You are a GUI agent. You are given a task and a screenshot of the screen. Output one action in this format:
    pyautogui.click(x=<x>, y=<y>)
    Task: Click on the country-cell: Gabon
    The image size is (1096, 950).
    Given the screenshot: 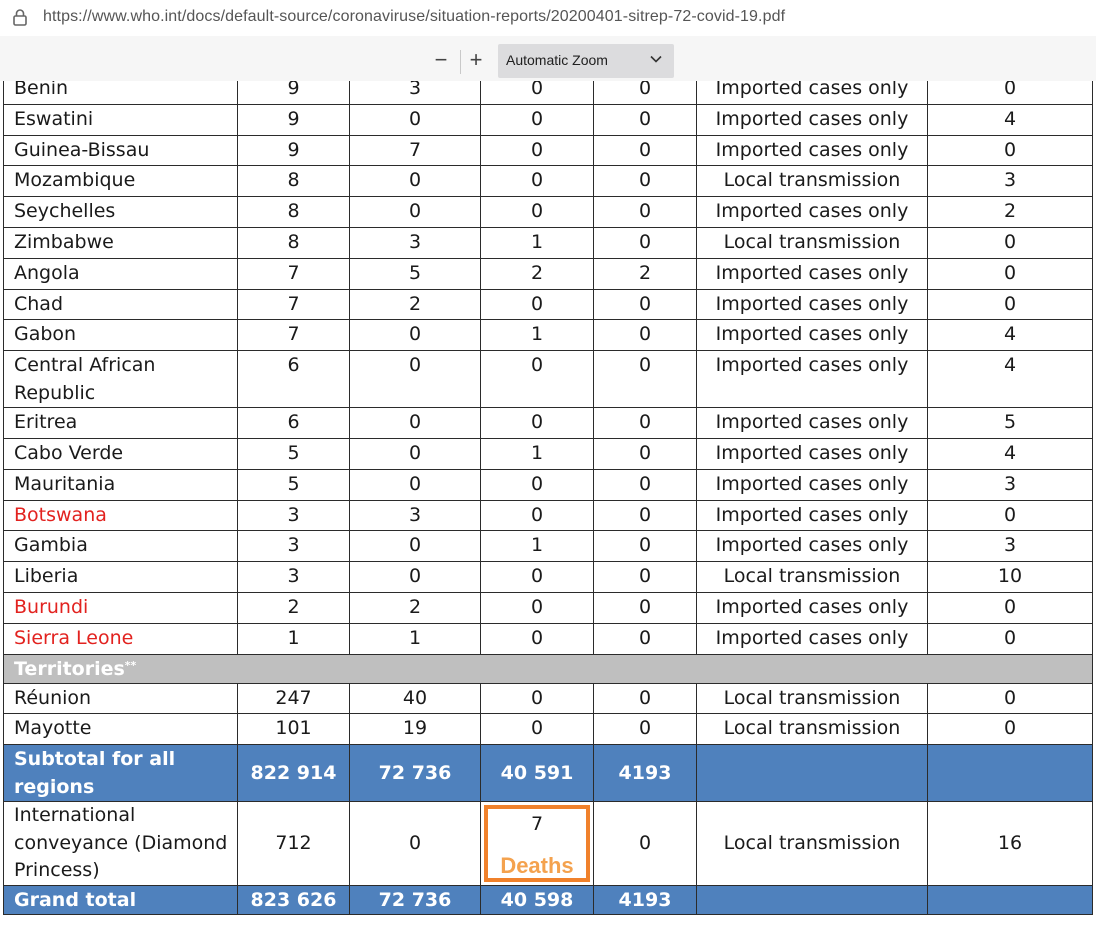 What is the action you would take?
    pyautogui.click(x=120, y=335)
    